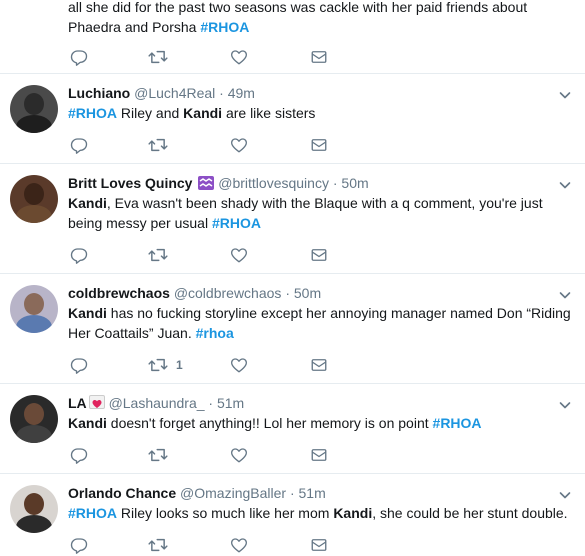  What do you see at coordinates (179, 365) in the screenshot?
I see `retweet-count: 1` at bounding box center [179, 365].